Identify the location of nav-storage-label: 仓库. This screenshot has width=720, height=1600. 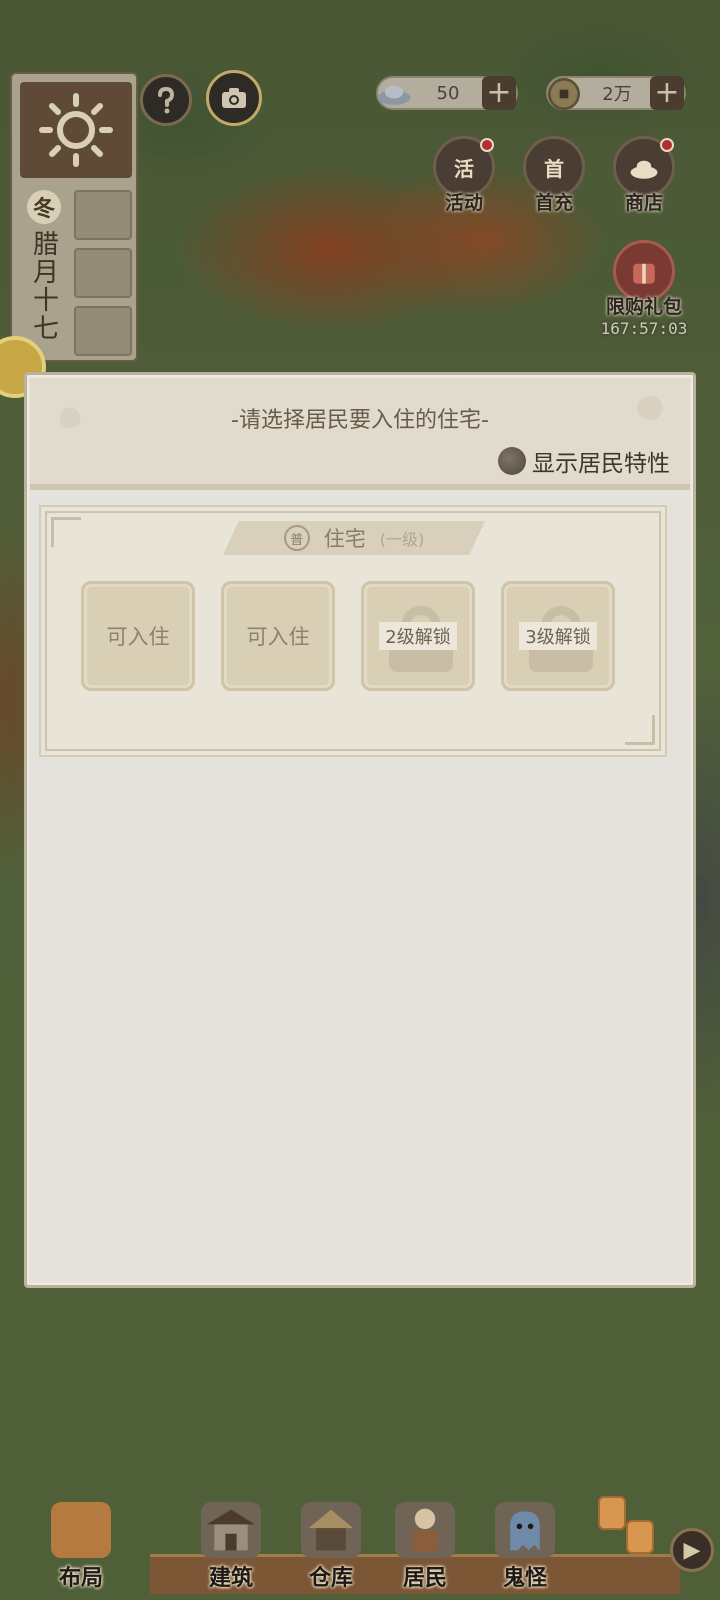
(330, 1578).